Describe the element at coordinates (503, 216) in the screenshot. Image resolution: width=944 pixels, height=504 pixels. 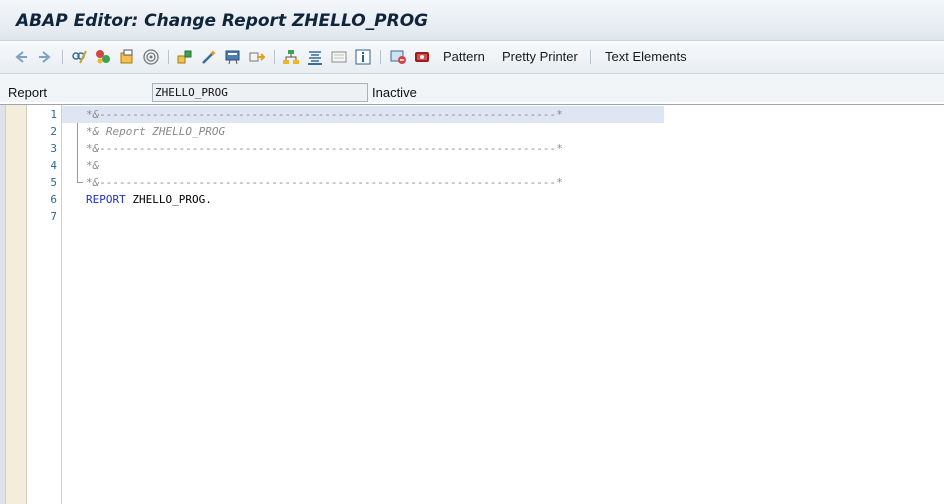
I see `code-line` at that location.